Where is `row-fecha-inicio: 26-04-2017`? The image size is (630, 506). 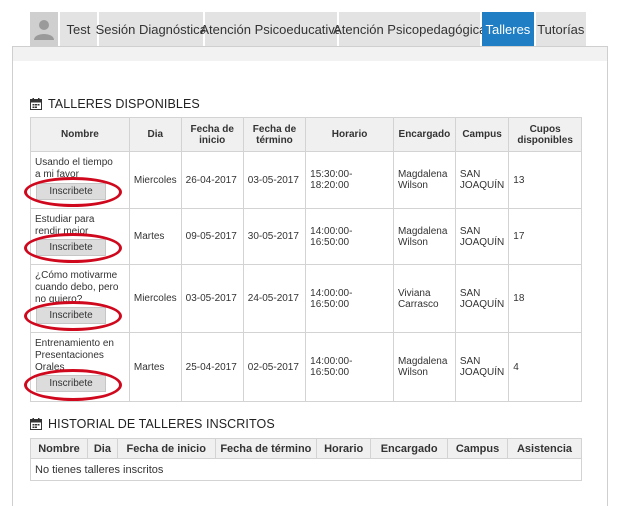
row-fecha-inicio: 26-04-2017 is located at coordinates (212, 180).